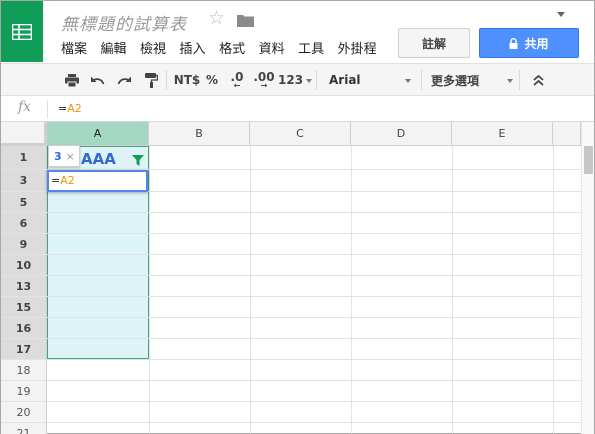  What do you see at coordinates (138, 160) in the screenshot?
I see `filter-icon` at bounding box center [138, 160].